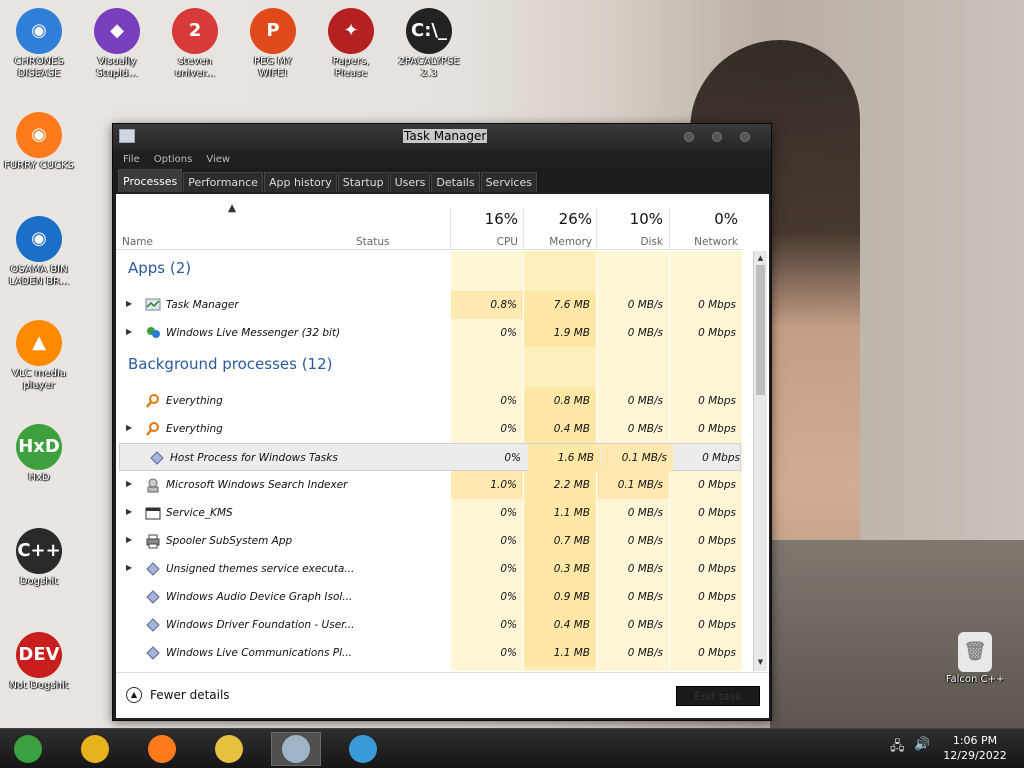 The height and width of the screenshot is (768, 1024). I want to click on desktop-icon-label: CHRONES DISEASE, so click(39, 67).